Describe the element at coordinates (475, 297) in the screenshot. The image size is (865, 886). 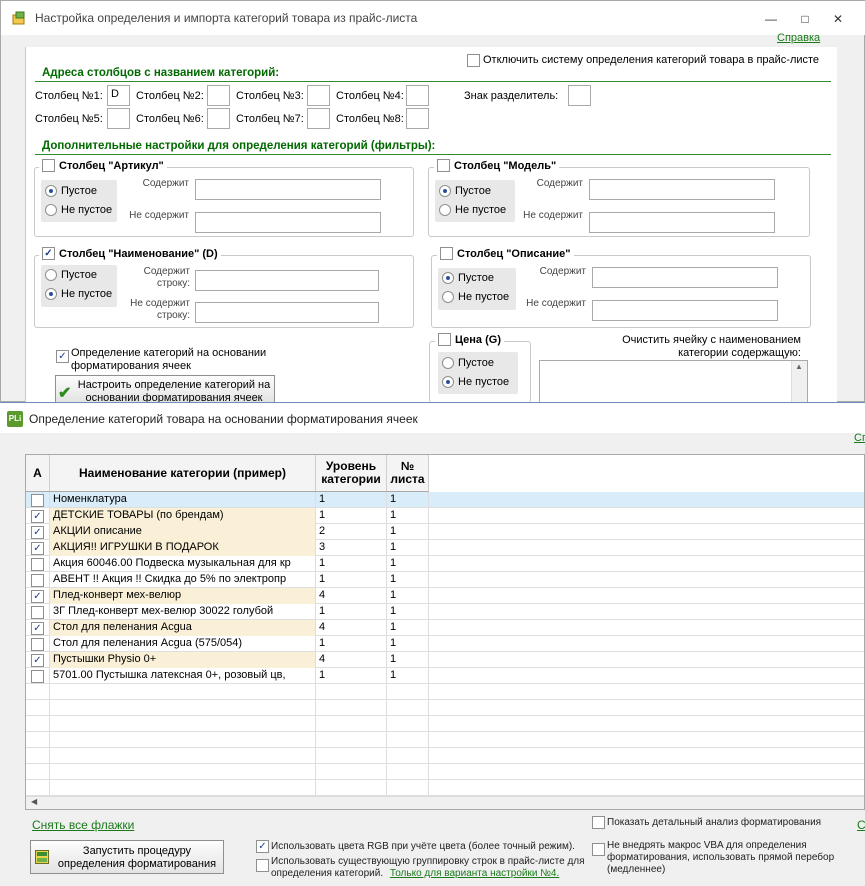
I see `filter-desc-not-empty-radio: Не пустое` at that location.